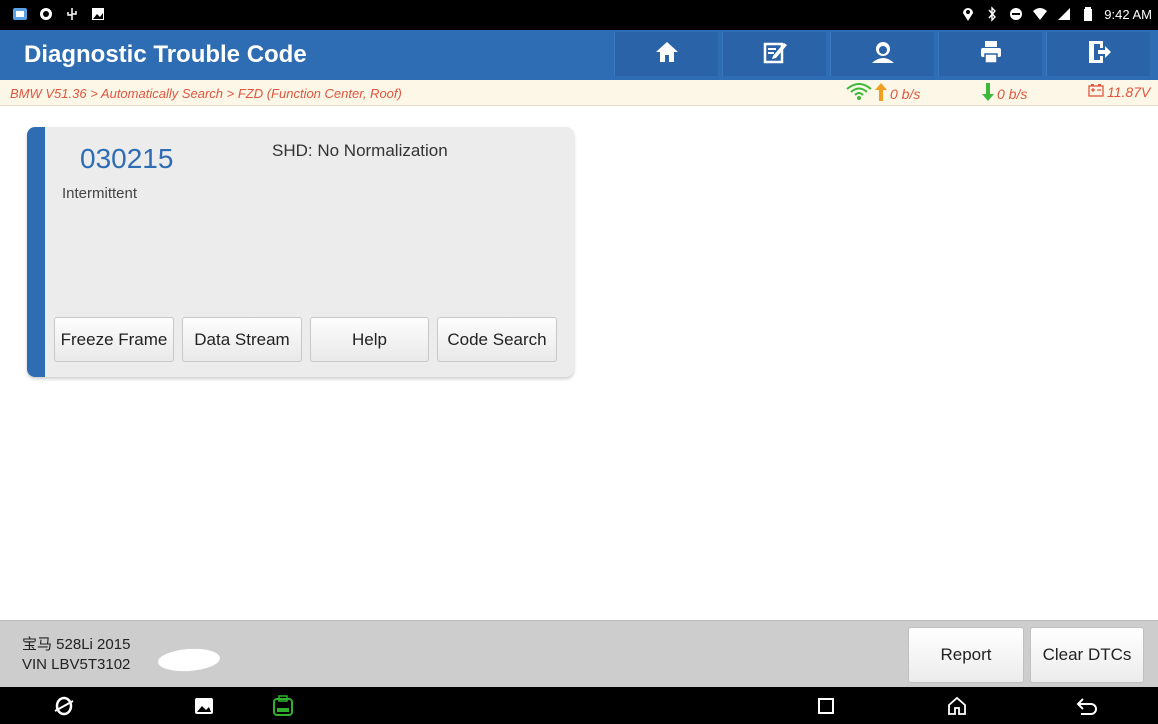 The height and width of the screenshot is (724, 1158). Describe the element at coordinates (100, 193) in the screenshot. I see `dtc-status: Intermittent` at that location.